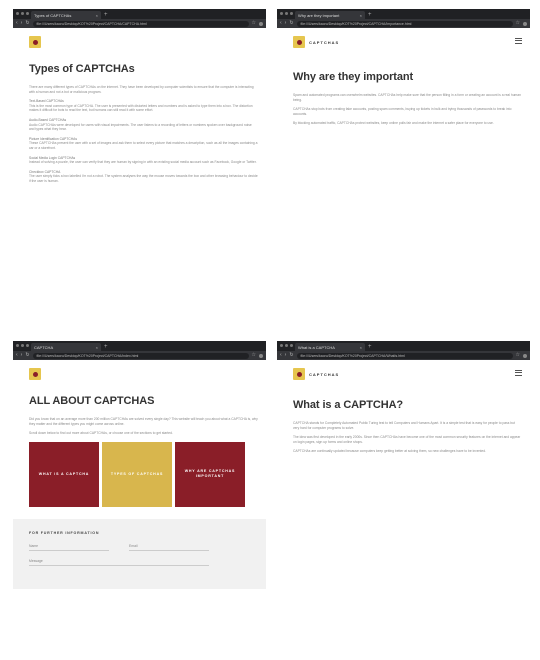 This screenshot has width=540, height=660. What do you see at coordinates (137, 474) in the screenshot?
I see `card-types-of-captchas: TYPES OF CAPTCHAS` at bounding box center [137, 474].